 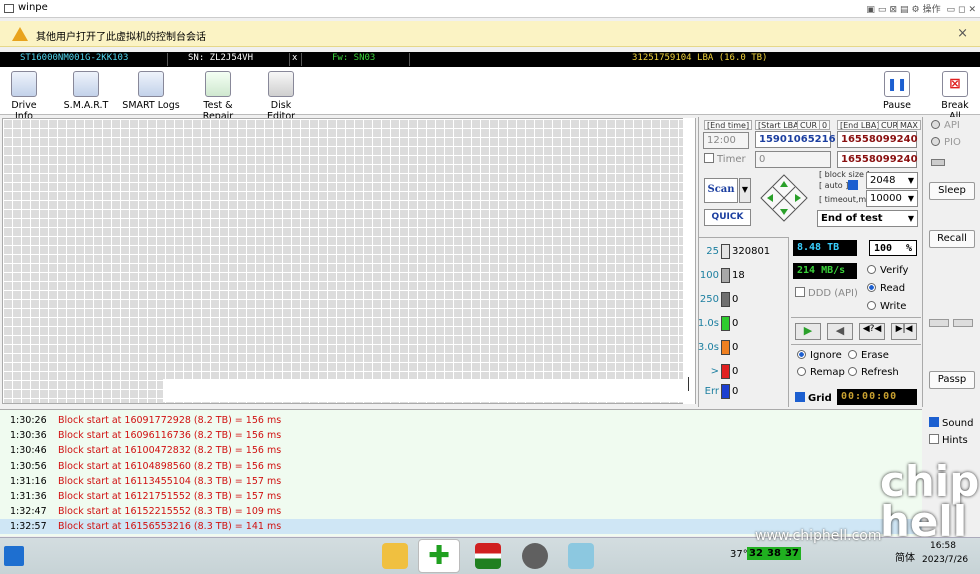 What do you see at coordinates (952, 239) in the screenshot?
I see `recall-button: Recall` at bounding box center [952, 239].